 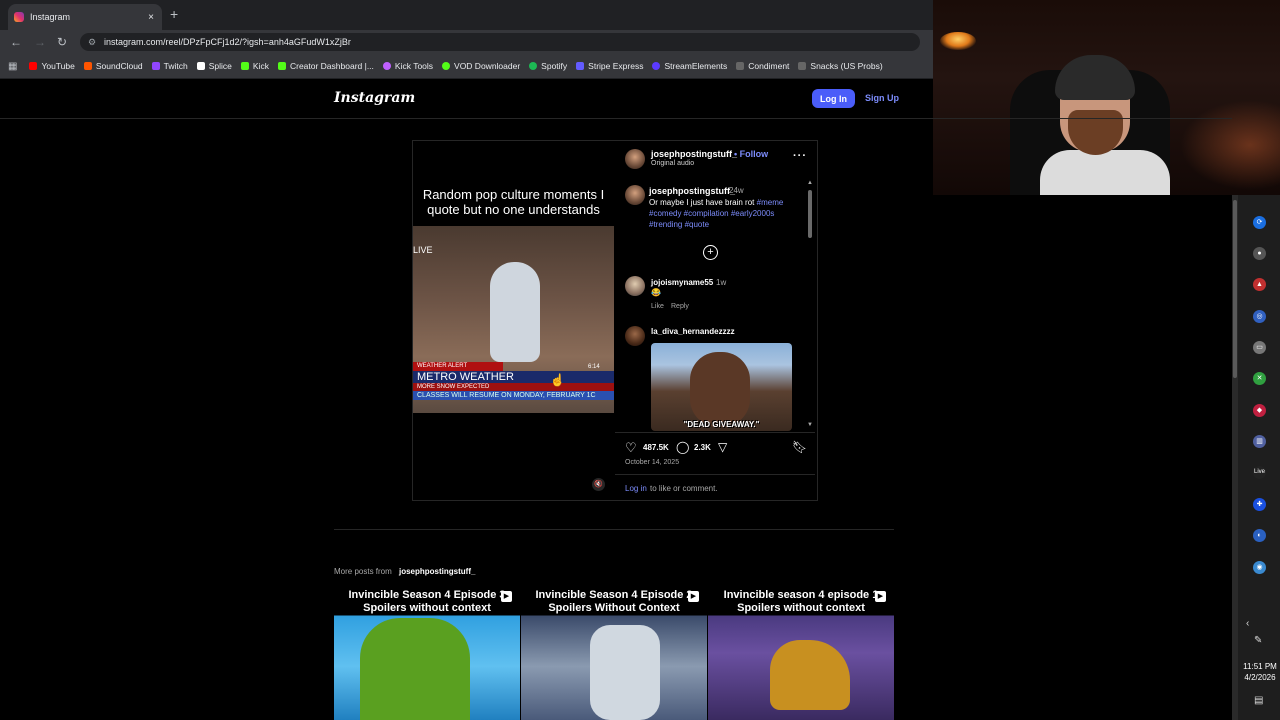 I want to click on scroll-up-icon: ▲, so click(x=810, y=183).